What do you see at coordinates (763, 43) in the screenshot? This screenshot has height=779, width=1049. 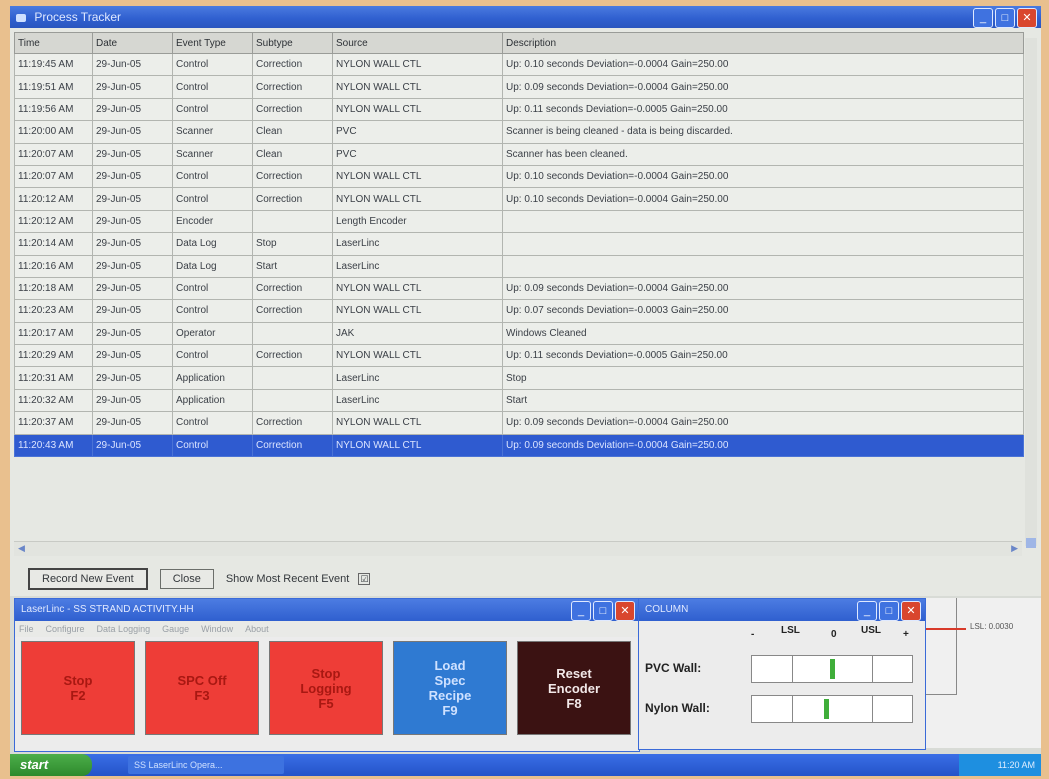 I see `column-header: Description` at bounding box center [763, 43].